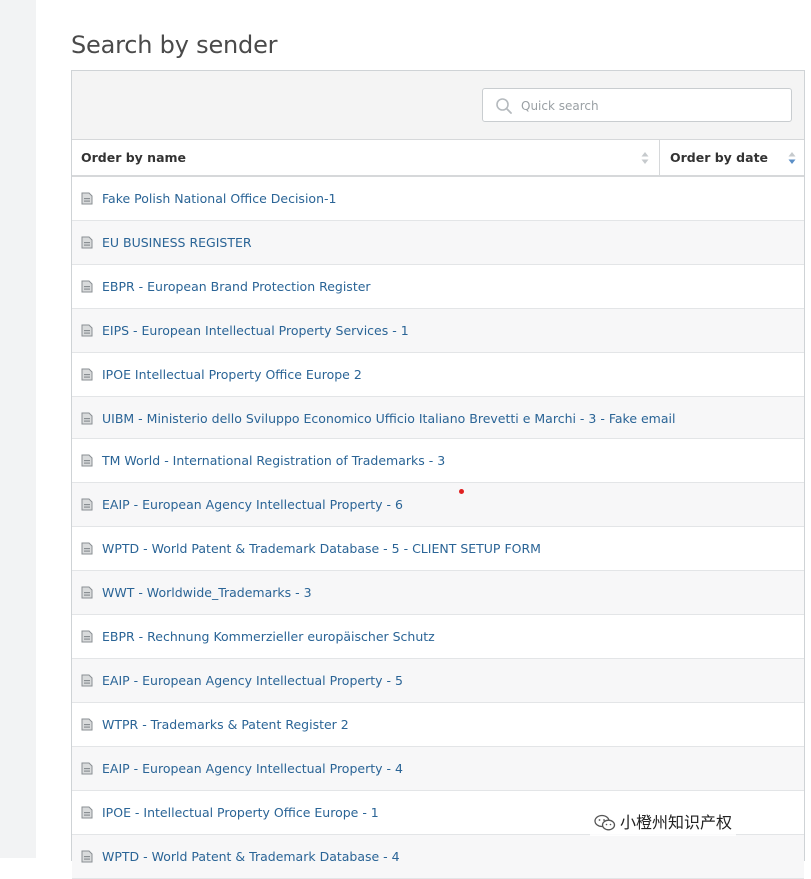 This screenshot has height=879, width=811. What do you see at coordinates (134, 157) in the screenshot?
I see `order-by-name-label: Order by name` at bounding box center [134, 157].